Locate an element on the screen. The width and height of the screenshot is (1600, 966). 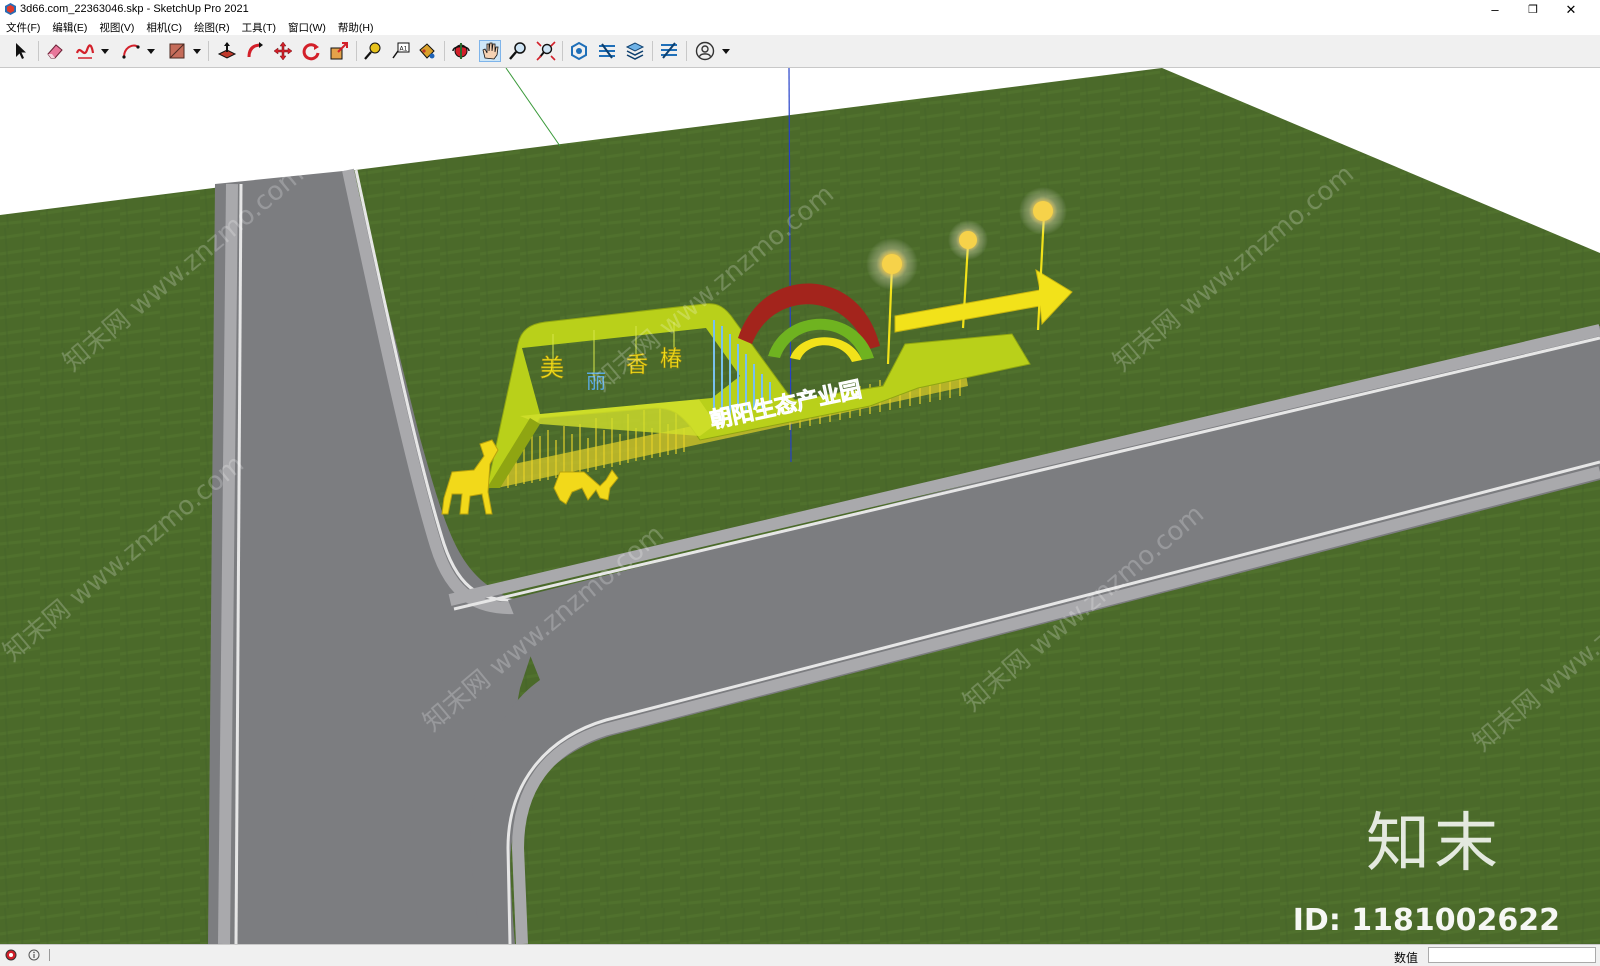
select-tool-button is located at coordinates (21, 51).